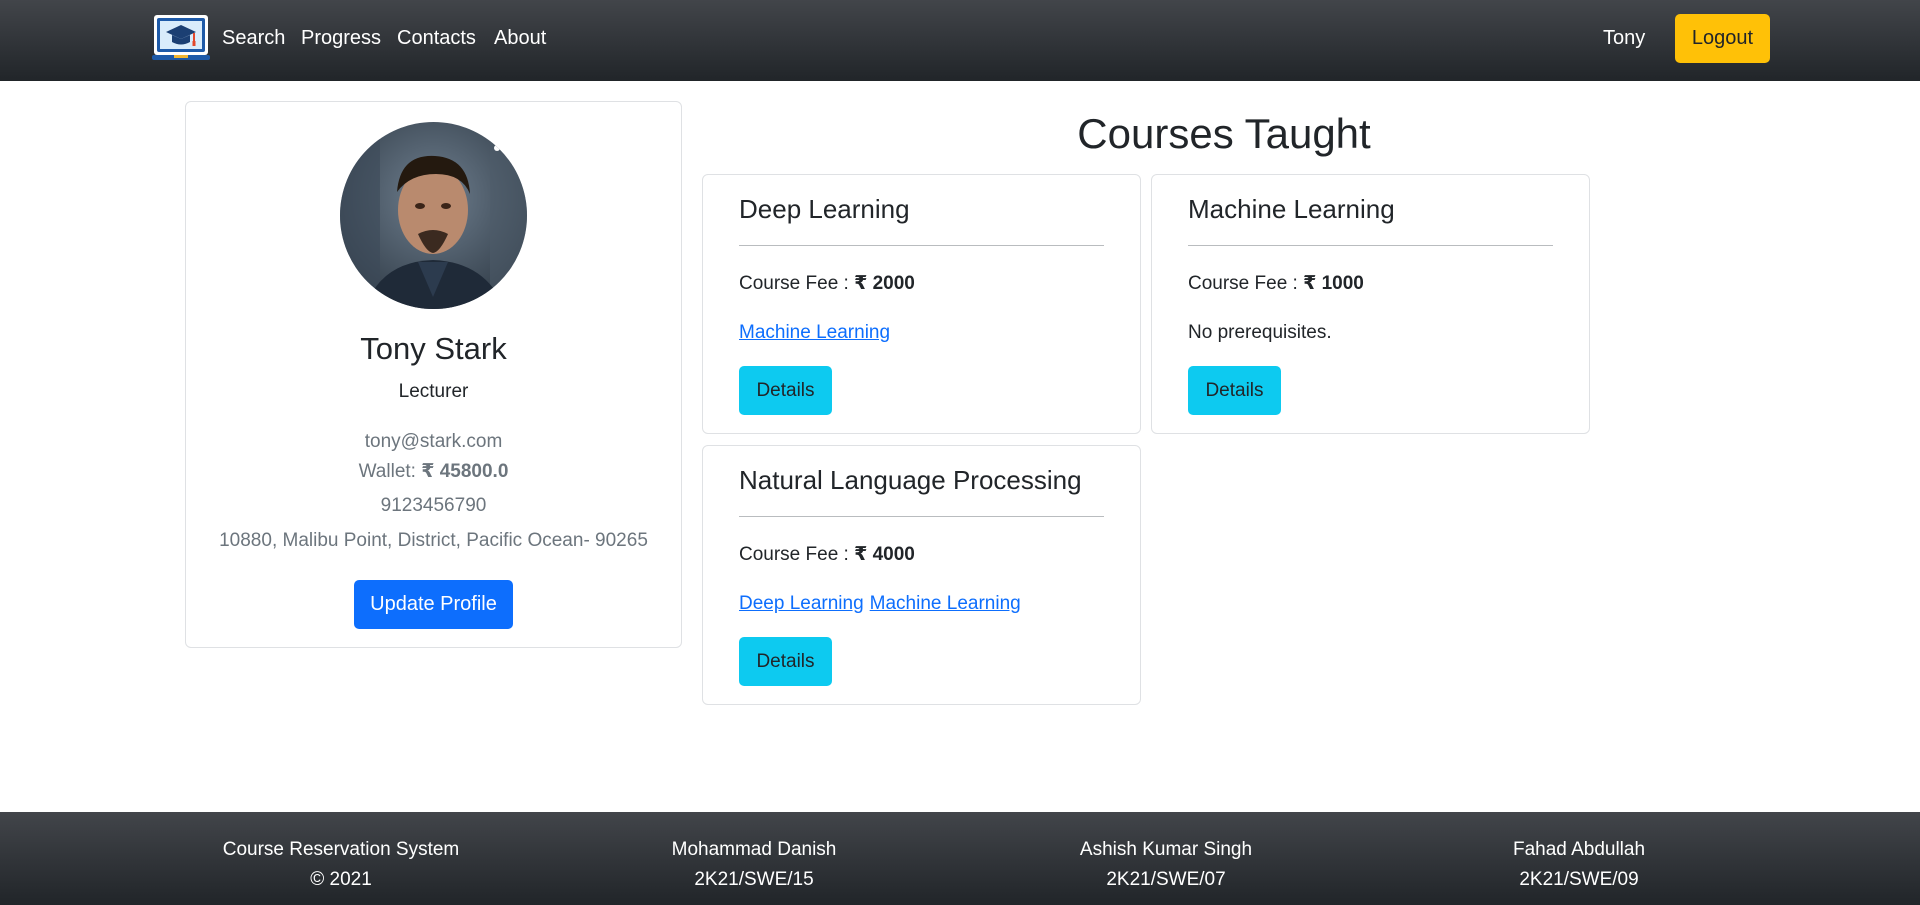 The width and height of the screenshot is (1920, 905). I want to click on footer-title: Course Reservation System, so click(341, 849).